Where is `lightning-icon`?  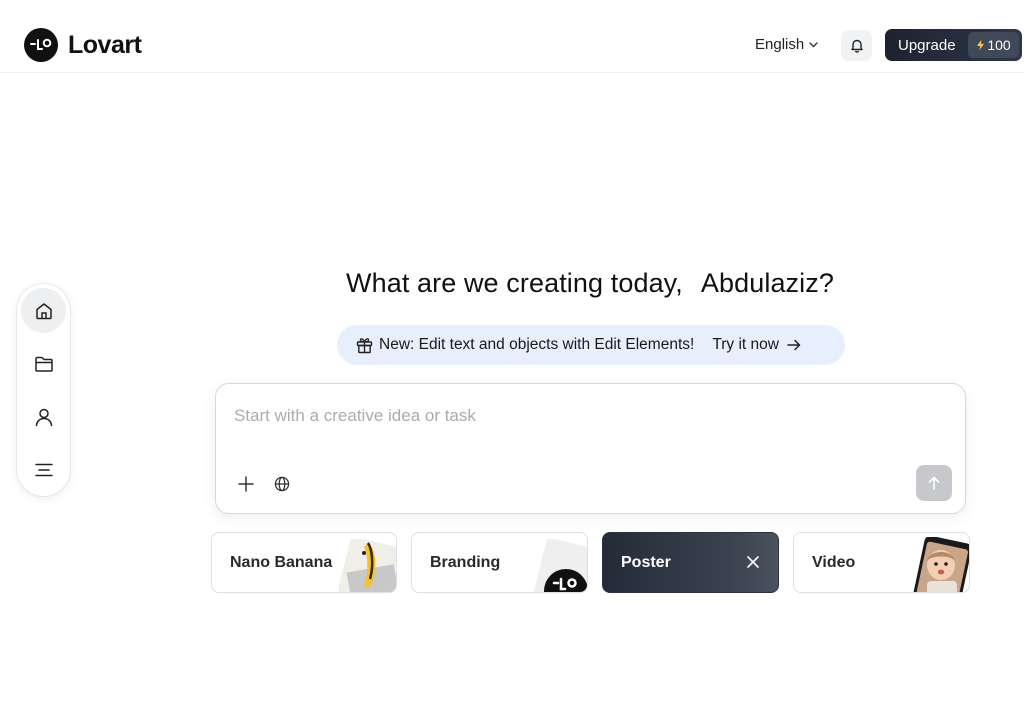
lightning-icon is located at coordinates (981, 45).